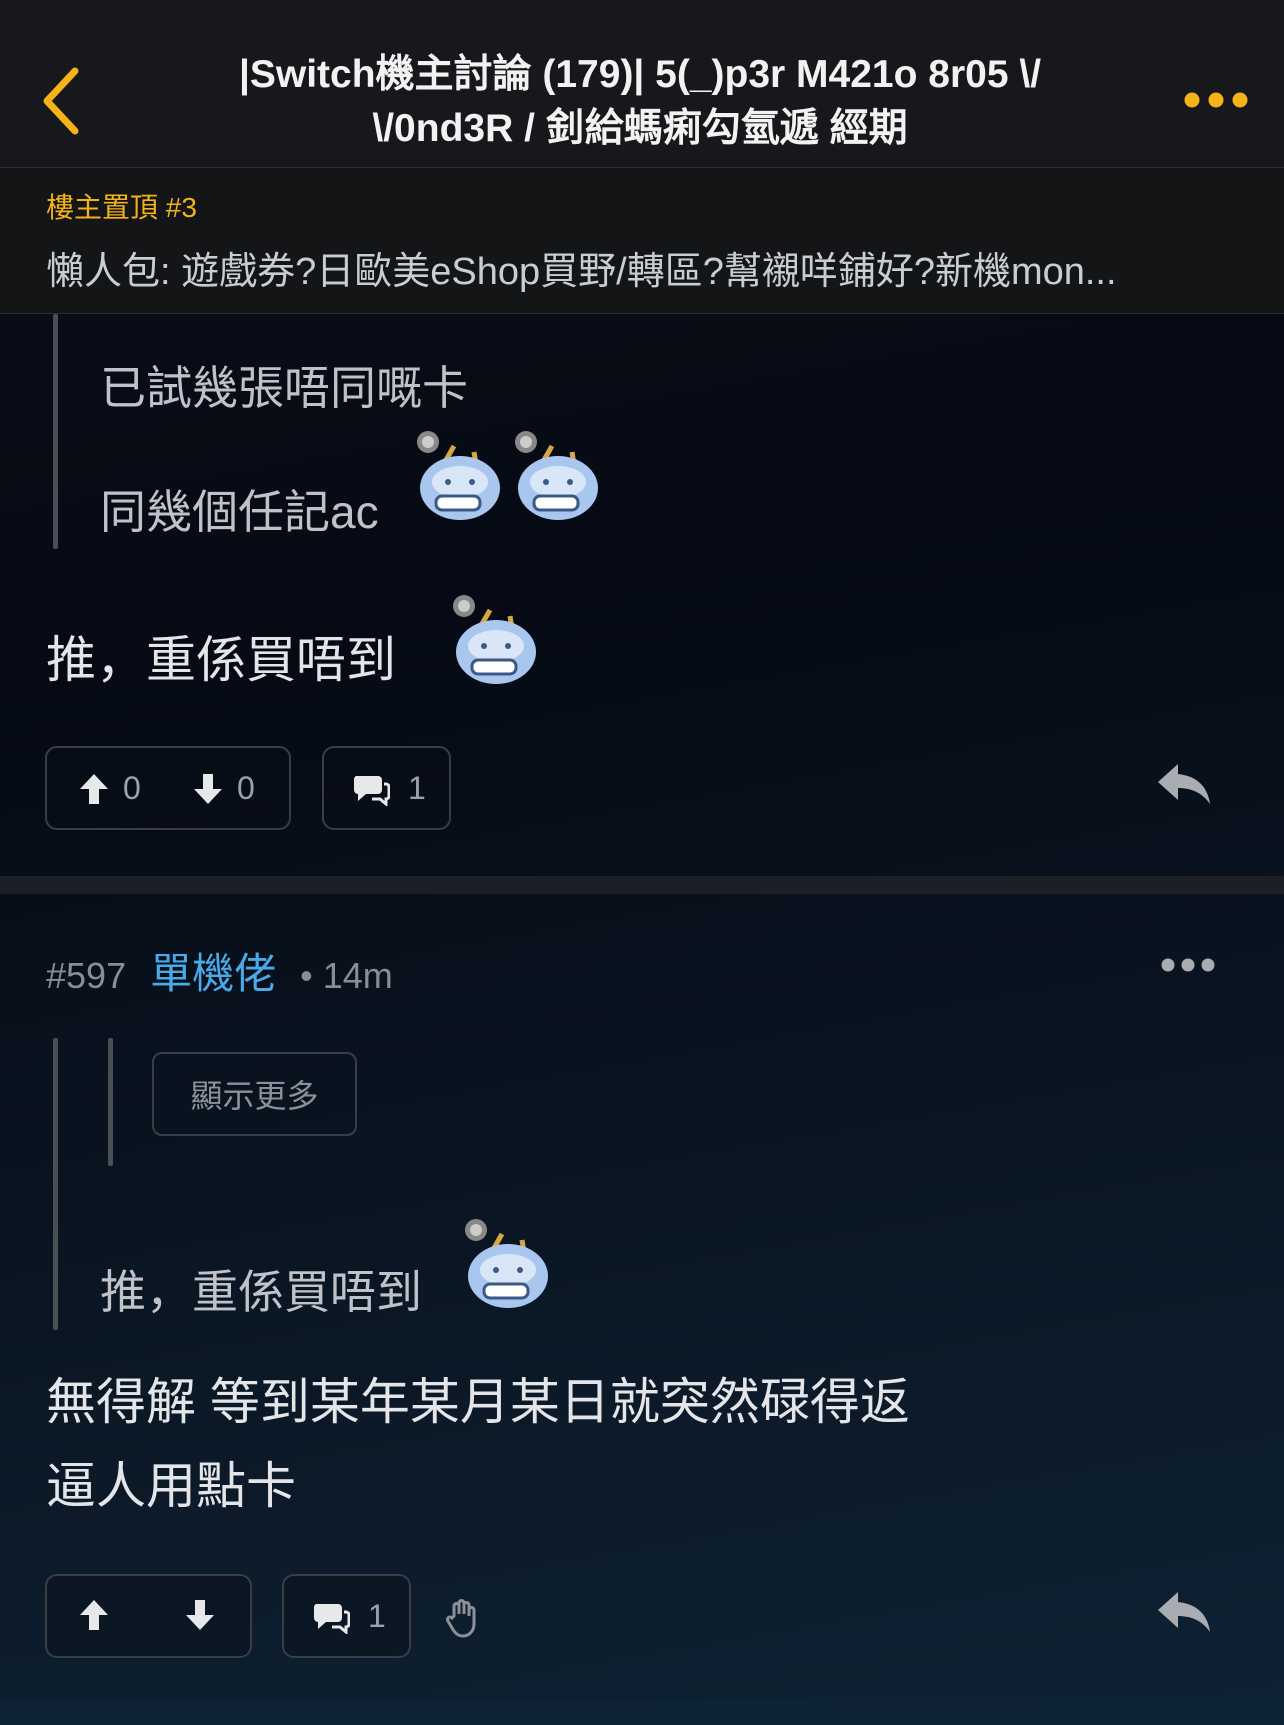 The image size is (1284, 1725). I want to click on vote-box, so click(148, 1616).